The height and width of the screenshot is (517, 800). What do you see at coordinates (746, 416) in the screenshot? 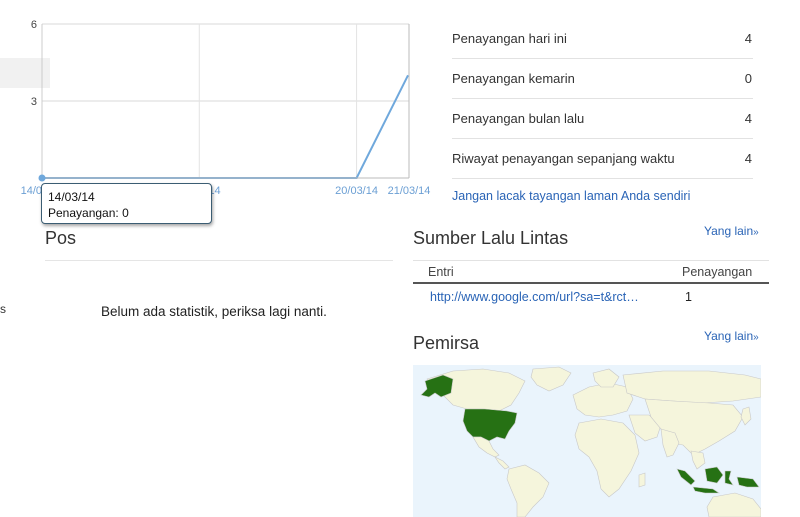
I see `map-region-japan` at bounding box center [746, 416].